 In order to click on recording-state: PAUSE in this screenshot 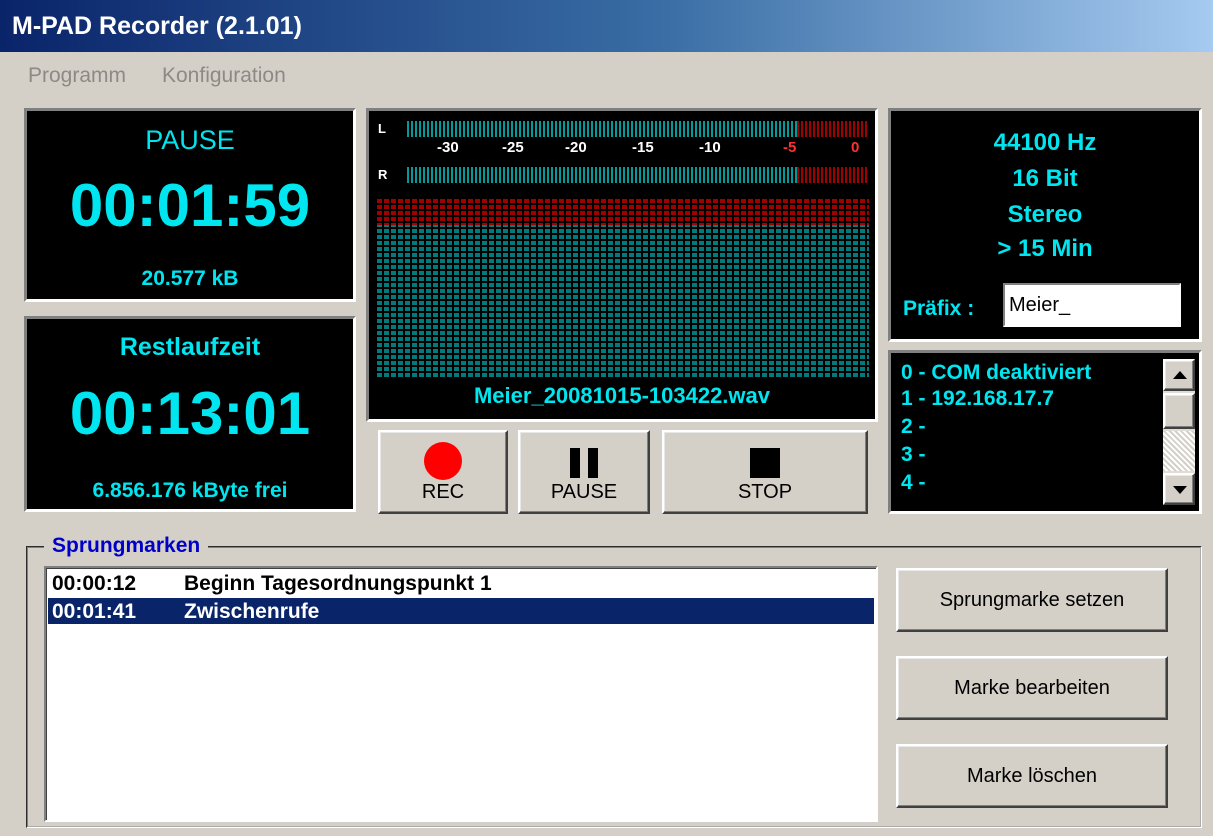, I will do `click(190, 140)`.